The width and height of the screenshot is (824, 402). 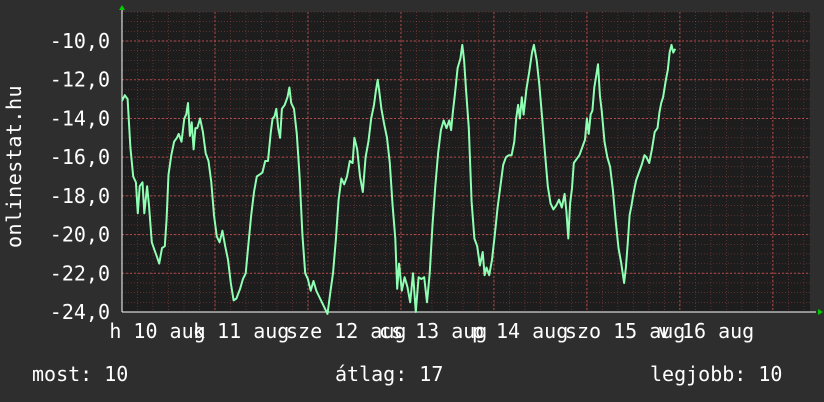 I want to click on stat-average-value: 17, so click(x=431, y=374).